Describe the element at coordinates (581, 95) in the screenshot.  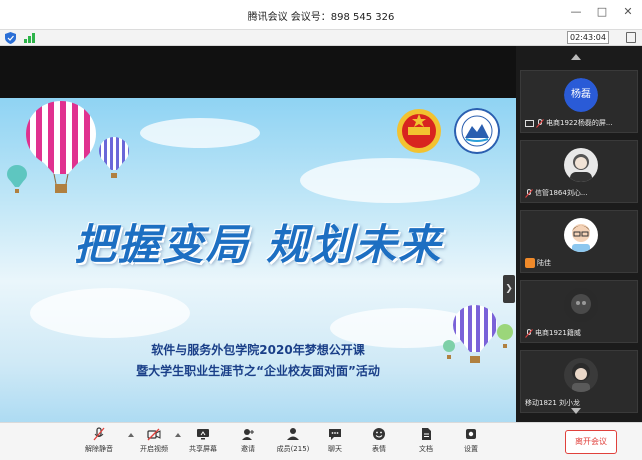
I see `avatar: 杨磊` at that location.